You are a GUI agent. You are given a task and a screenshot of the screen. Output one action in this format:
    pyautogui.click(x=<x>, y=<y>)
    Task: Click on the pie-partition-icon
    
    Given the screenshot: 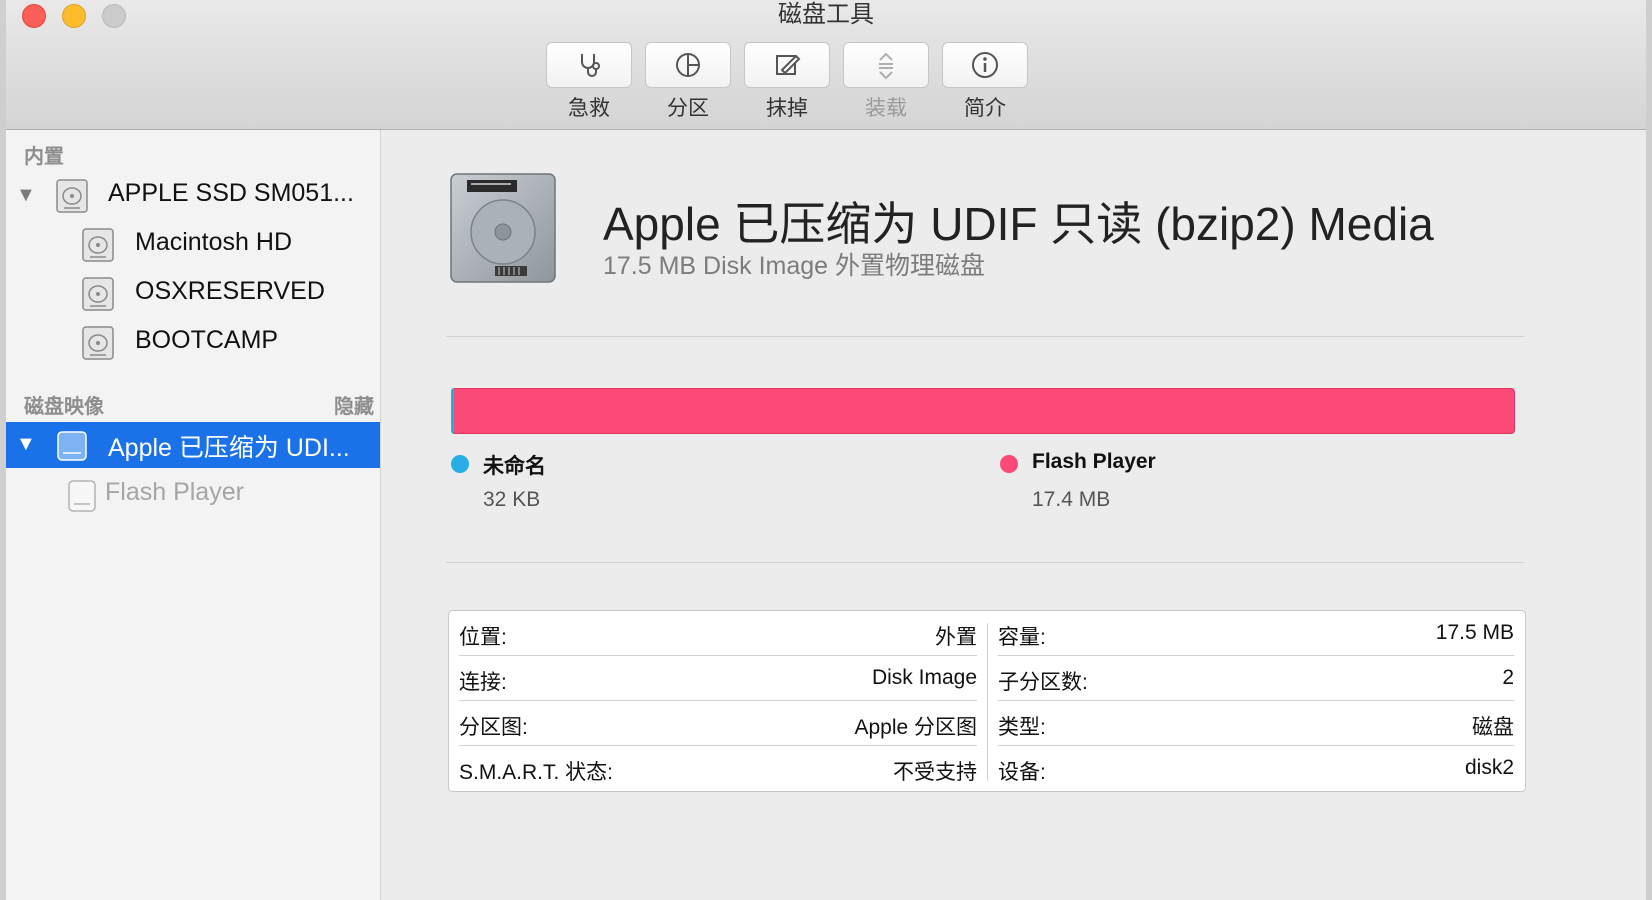 What is the action you would take?
    pyautogui.click(x=688, y=65)
    